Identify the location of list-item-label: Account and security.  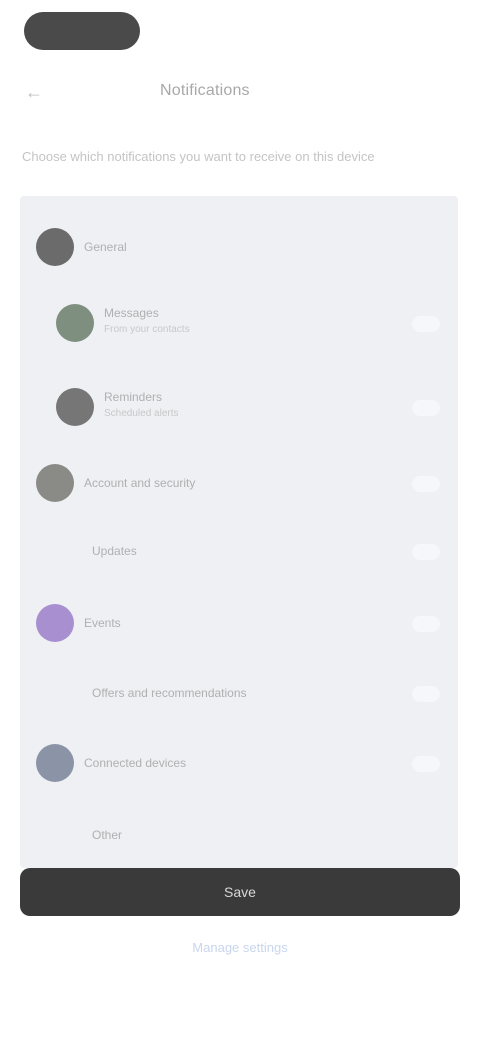
(140, 483).